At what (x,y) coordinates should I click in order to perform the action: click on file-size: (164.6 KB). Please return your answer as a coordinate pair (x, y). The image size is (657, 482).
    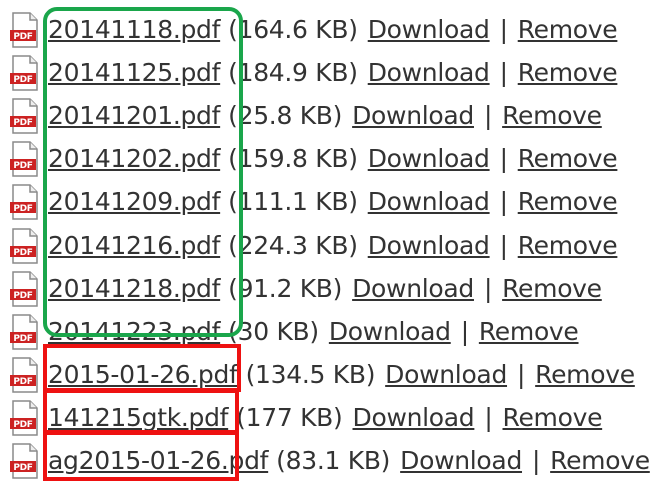
    Looking at the image, I should click on (293, 29).